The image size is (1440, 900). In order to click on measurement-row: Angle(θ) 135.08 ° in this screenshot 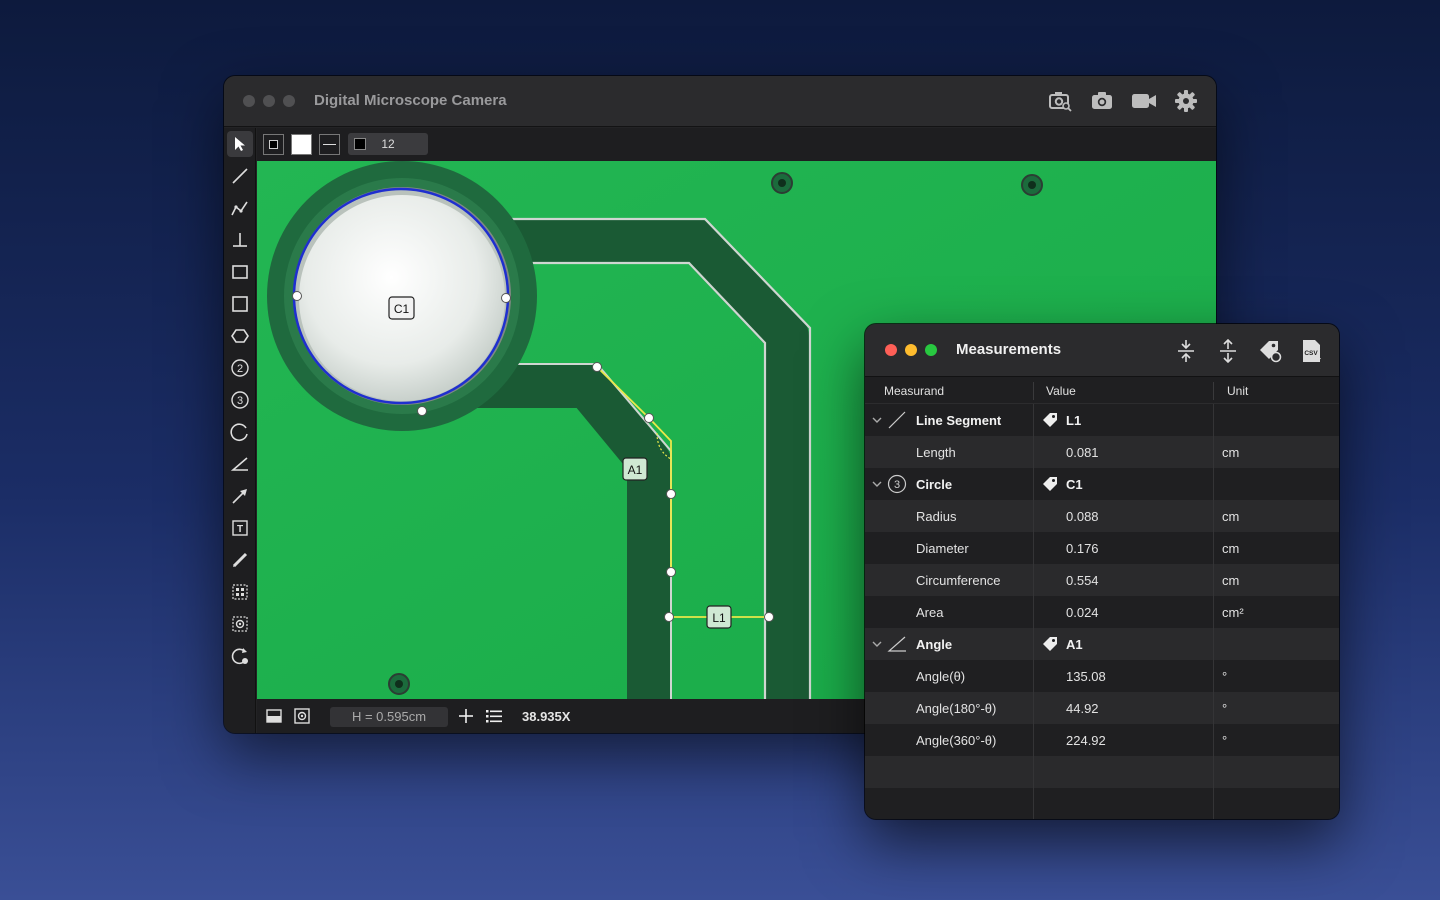, I will do `click(1102, 676)`.